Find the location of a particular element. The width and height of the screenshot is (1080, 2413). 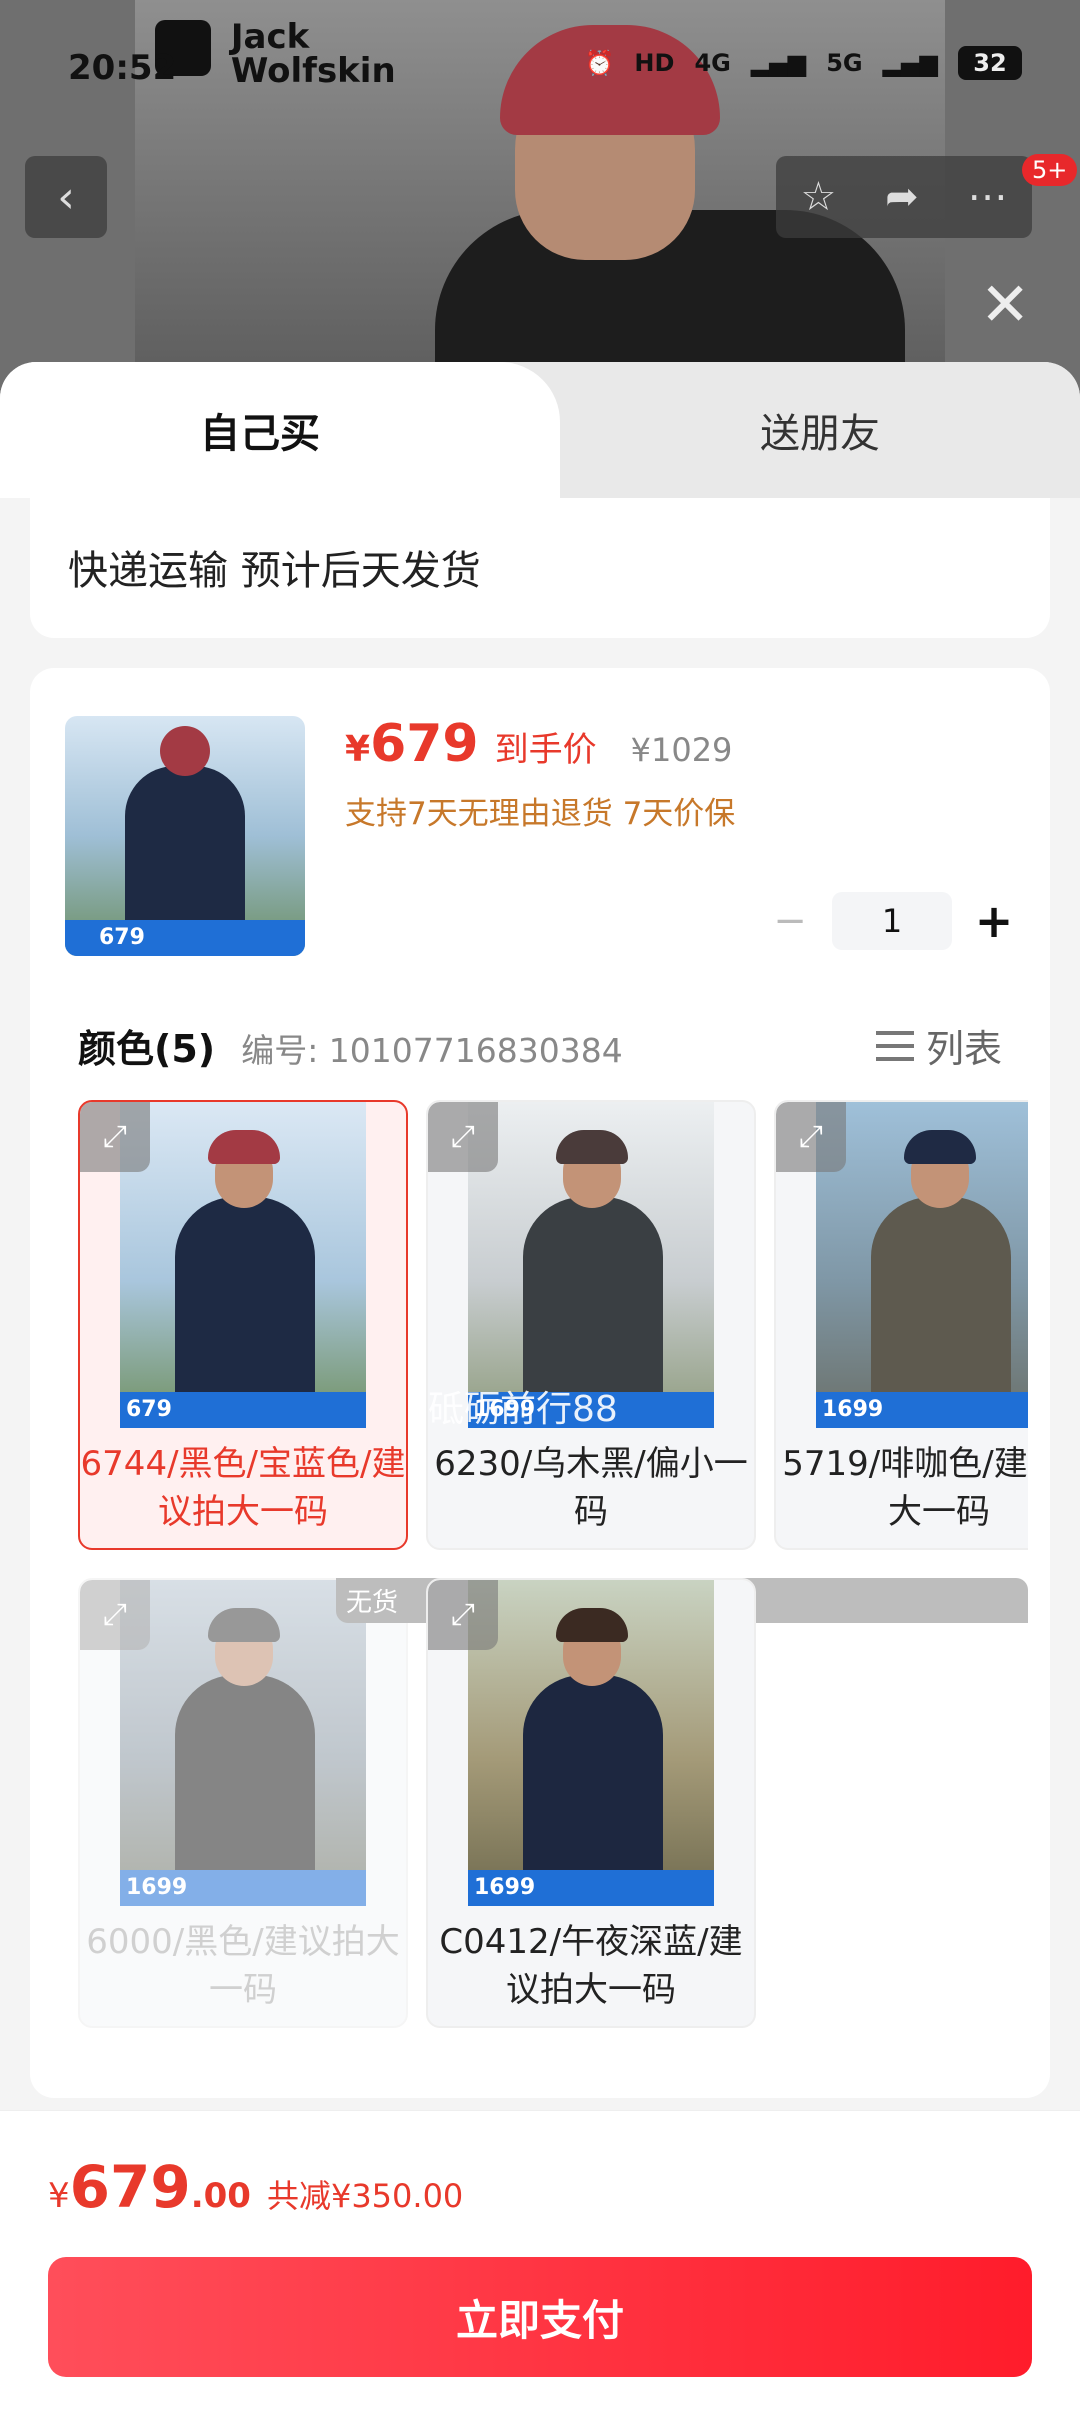

price-value: 679 is located at coordinates (424, 744).